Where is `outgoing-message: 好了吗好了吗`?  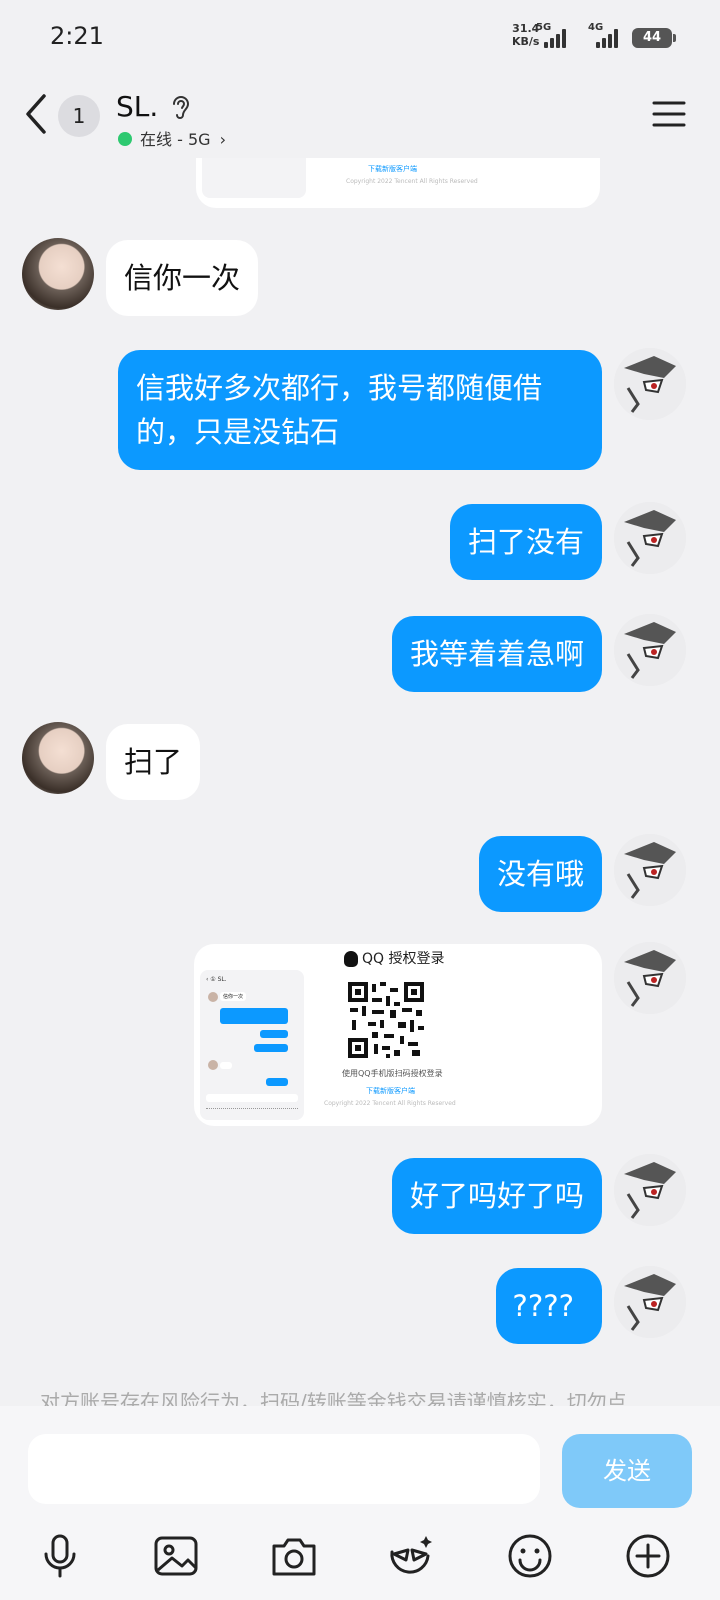 outgoing-message: 好了吗好了吗 is located at coordinates (496, 1196).